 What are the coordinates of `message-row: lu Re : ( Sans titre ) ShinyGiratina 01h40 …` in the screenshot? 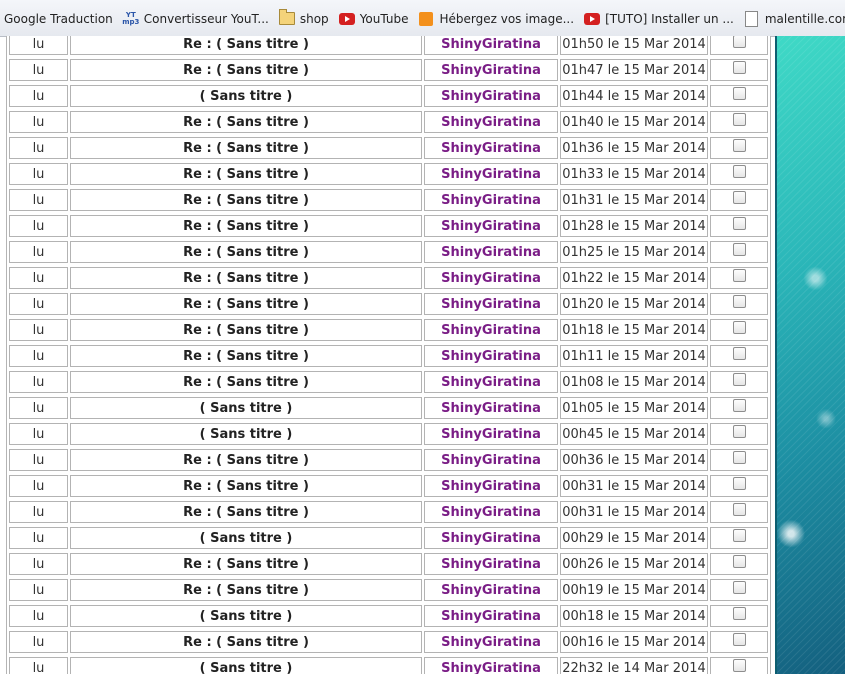 It's located at (388, 123).